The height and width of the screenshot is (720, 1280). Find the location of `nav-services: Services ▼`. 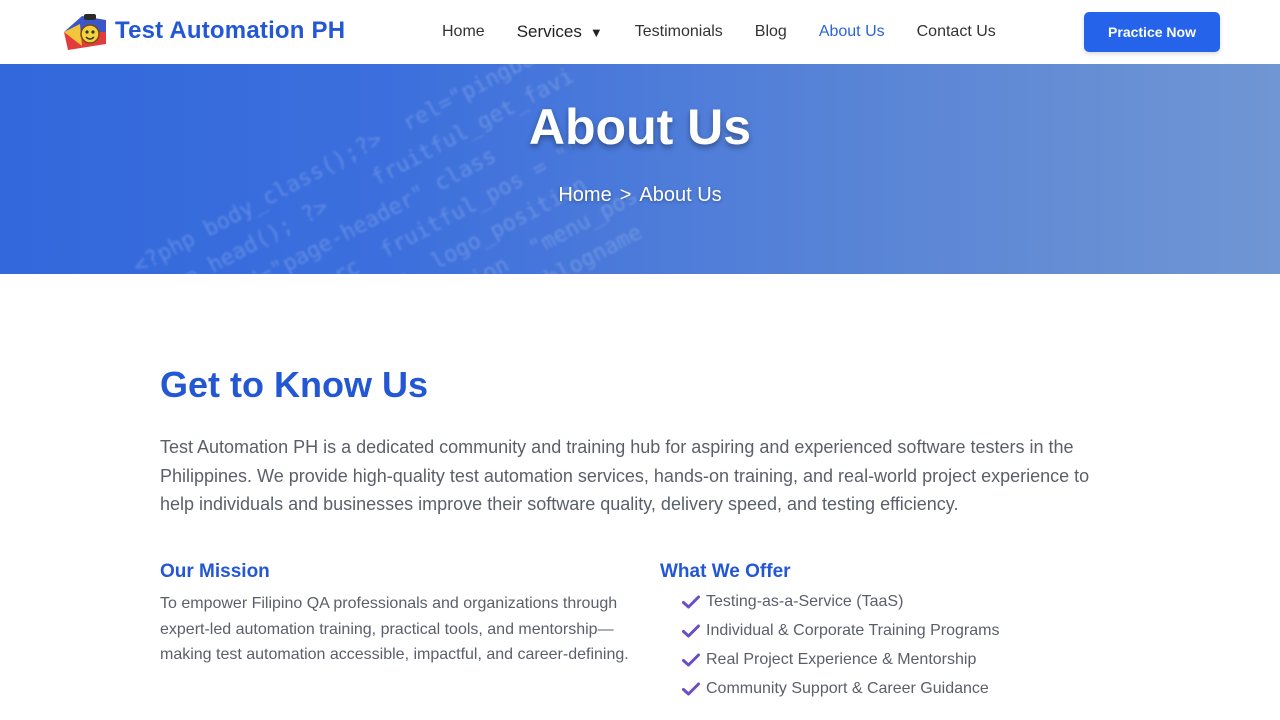

nav-services: Services ▼ is located at coordinates (560, 32).